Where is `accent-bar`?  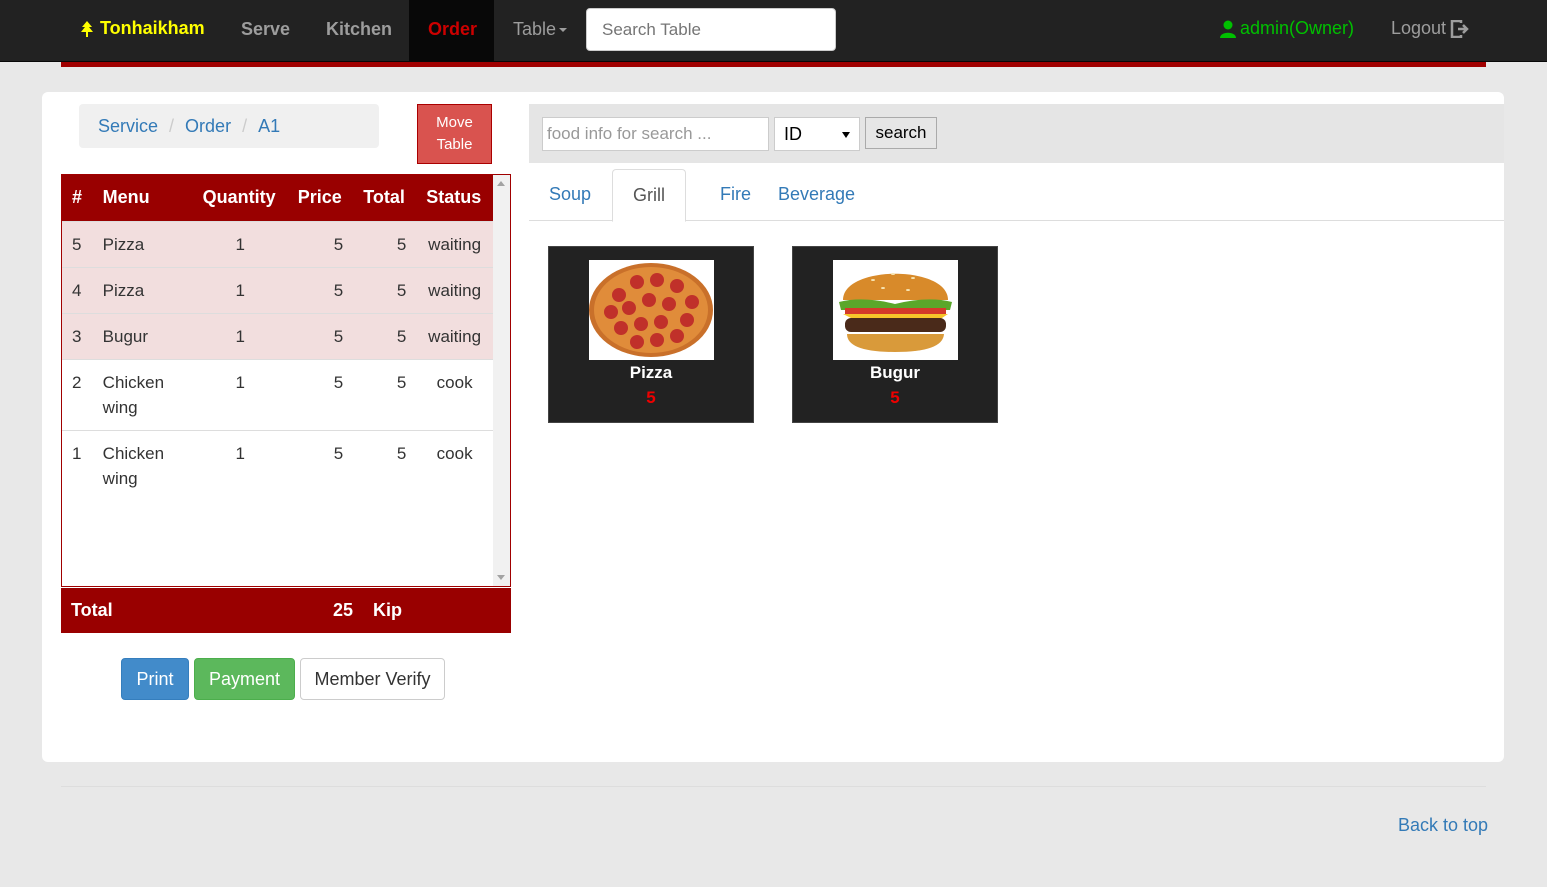 accent-bar is located at coordinates (773, 64).